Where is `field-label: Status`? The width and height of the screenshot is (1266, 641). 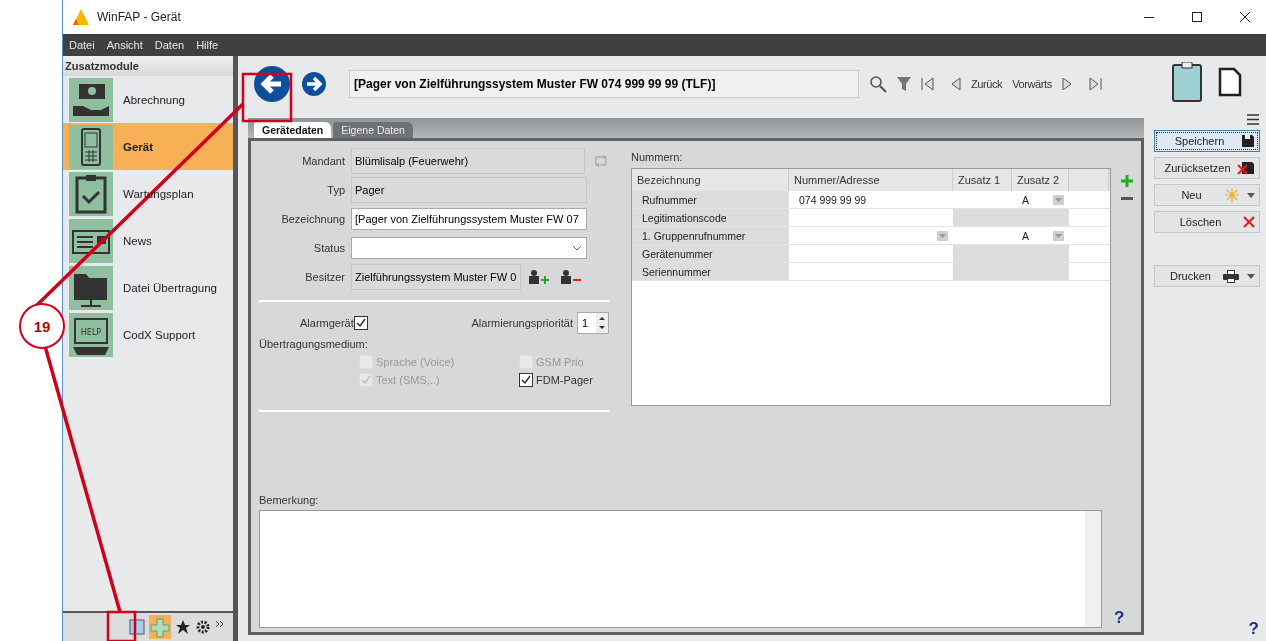 field-label: Status is located at coordinates (328, 248).